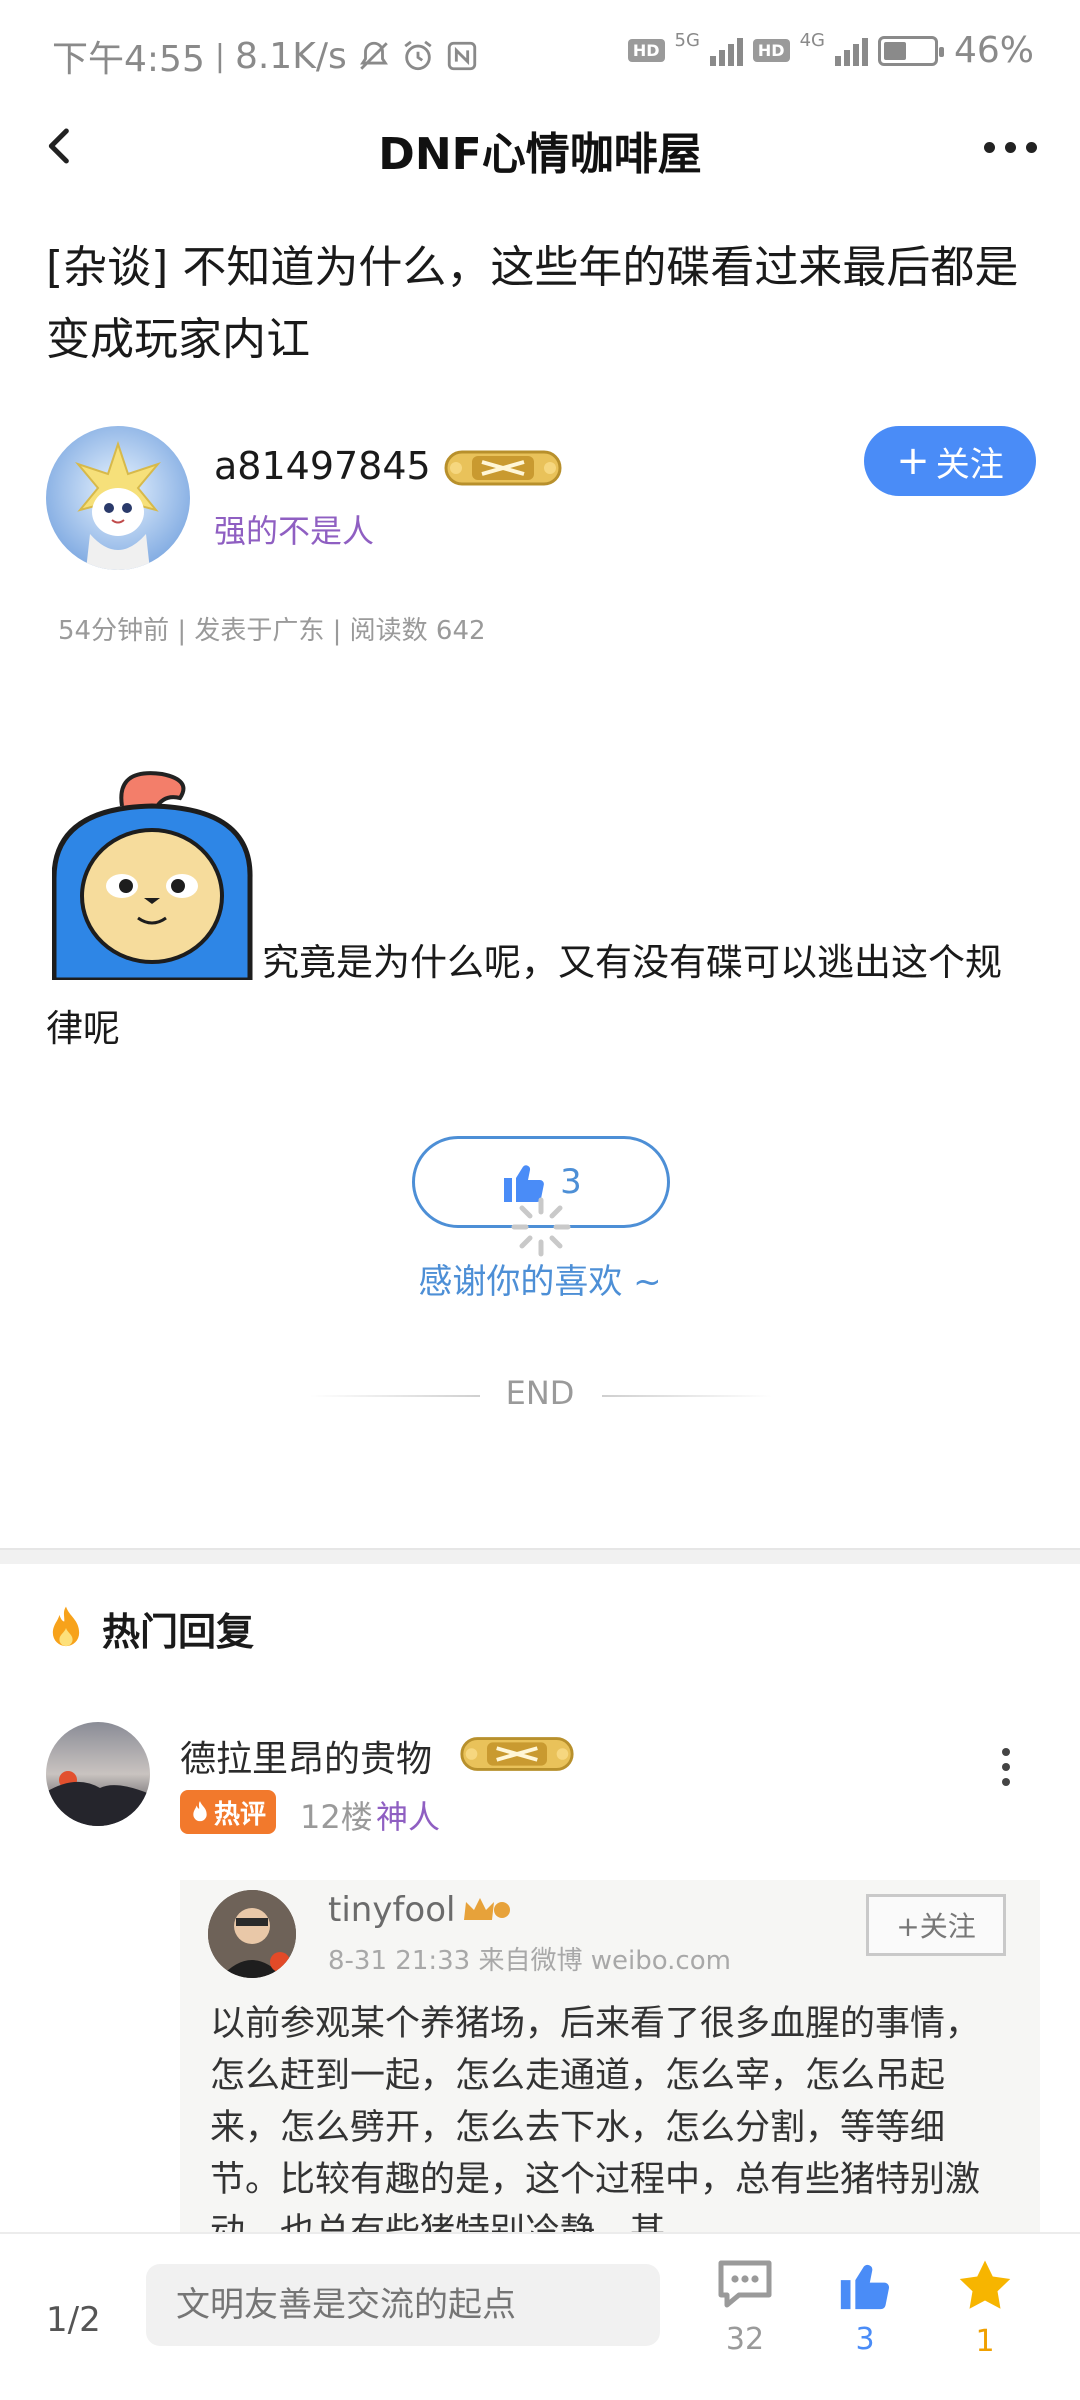  Describe the element at coordinates (1006, 1767) in the screenshot. I see `reply-more-button` at that location.